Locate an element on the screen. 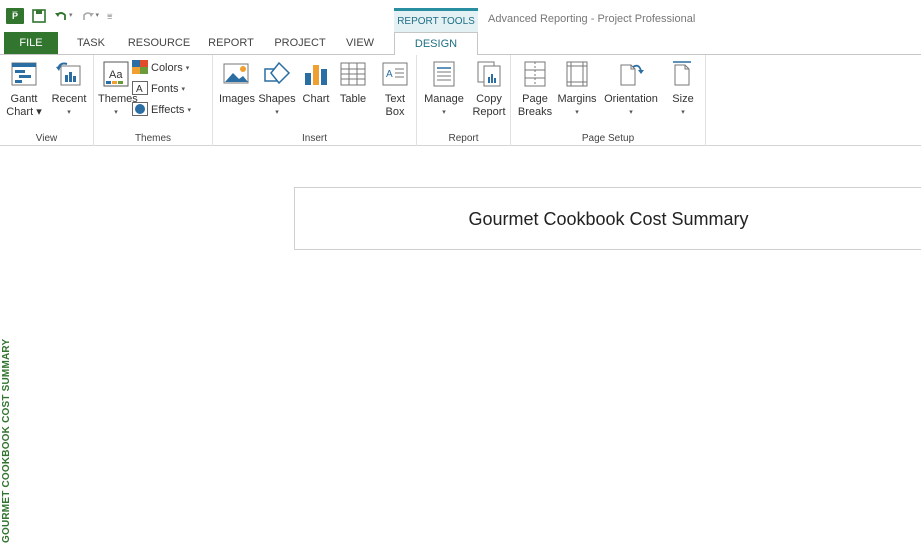 Image resolution: width=921 pixels, height=557 pixels. page-breaks-icon is located at coordinates (535, 74).